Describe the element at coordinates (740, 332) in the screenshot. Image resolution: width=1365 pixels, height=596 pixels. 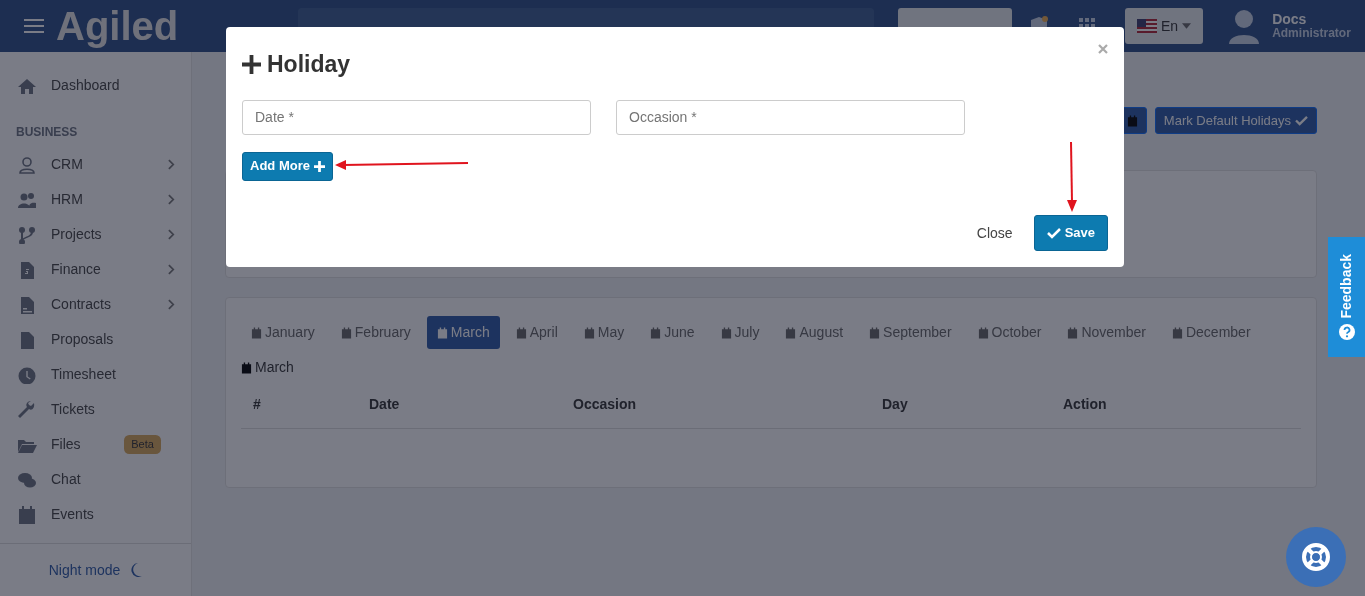
I see `month-tab: July` at that location.